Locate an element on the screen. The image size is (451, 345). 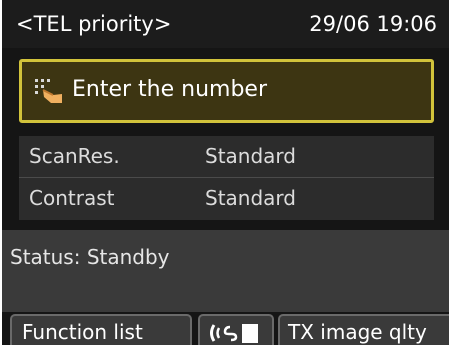
enter-number-label: Enter the number is located at coordinates (170, 89).